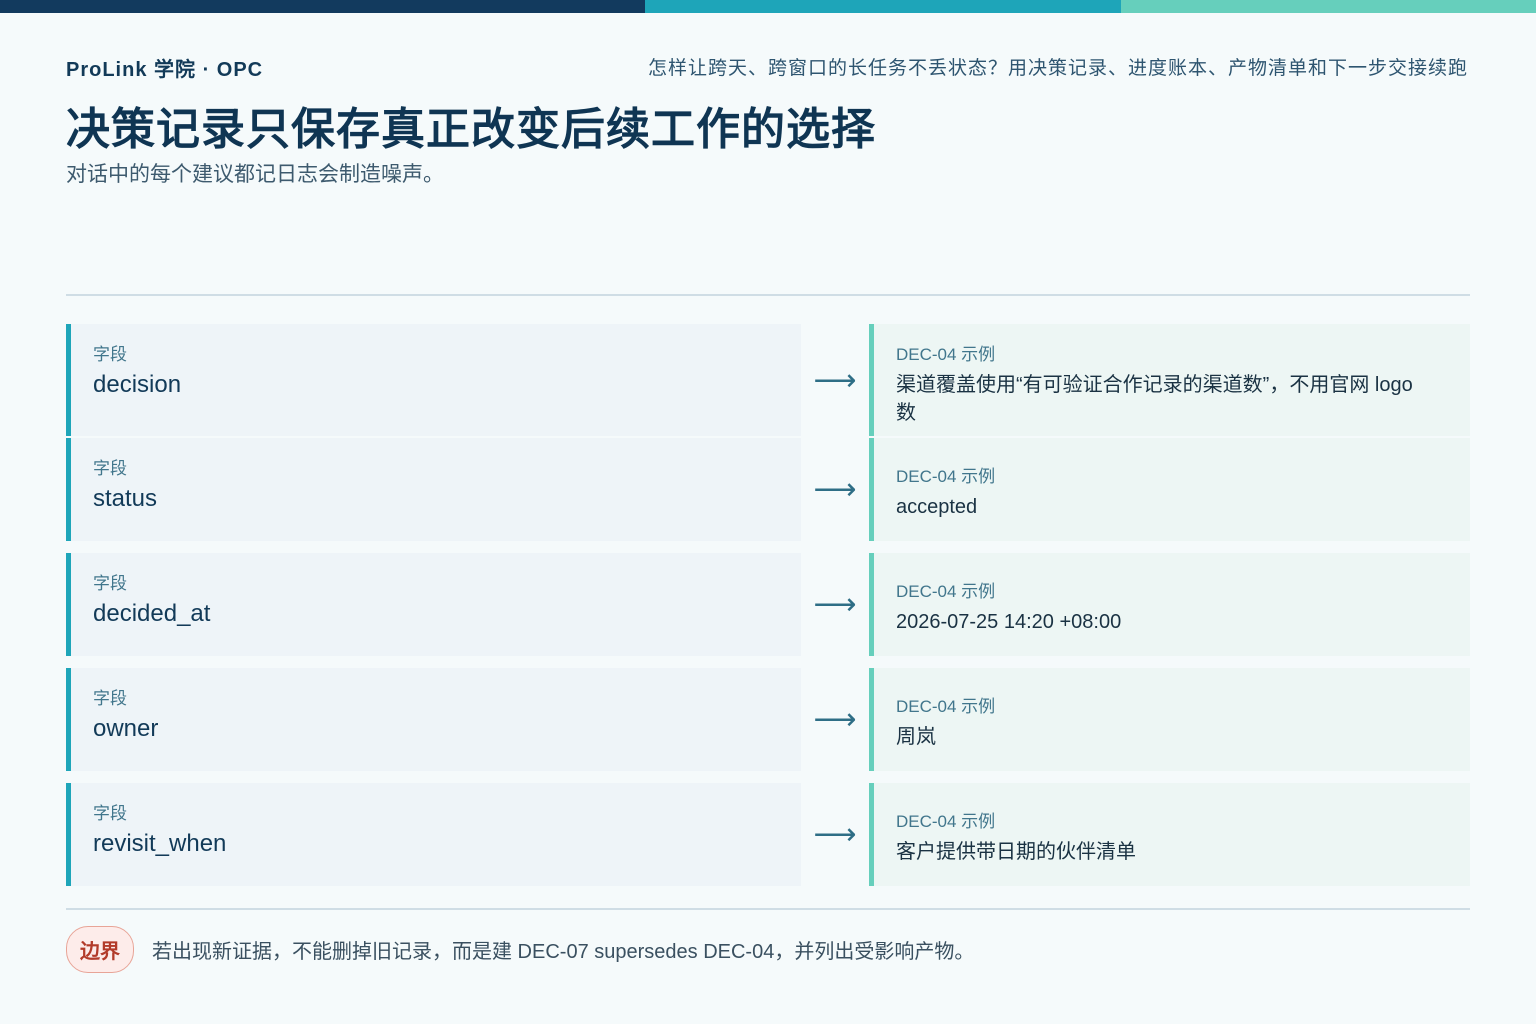 The height and width of the screenshot is (1024, 1536). Describe the element at coordinates (471, 129) in the screenshot. I see `page-title: 决策记录只保存真正改变后续工作的选择` at that location.